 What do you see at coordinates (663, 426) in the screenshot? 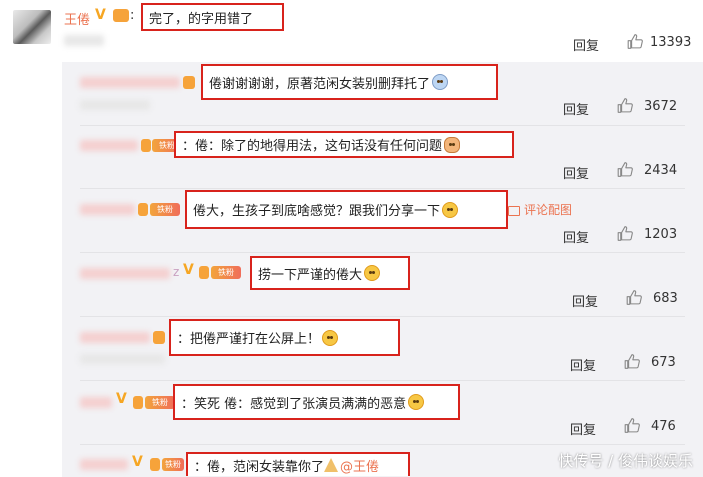
I see `like-count: 476` at bounding box center [663, 426].